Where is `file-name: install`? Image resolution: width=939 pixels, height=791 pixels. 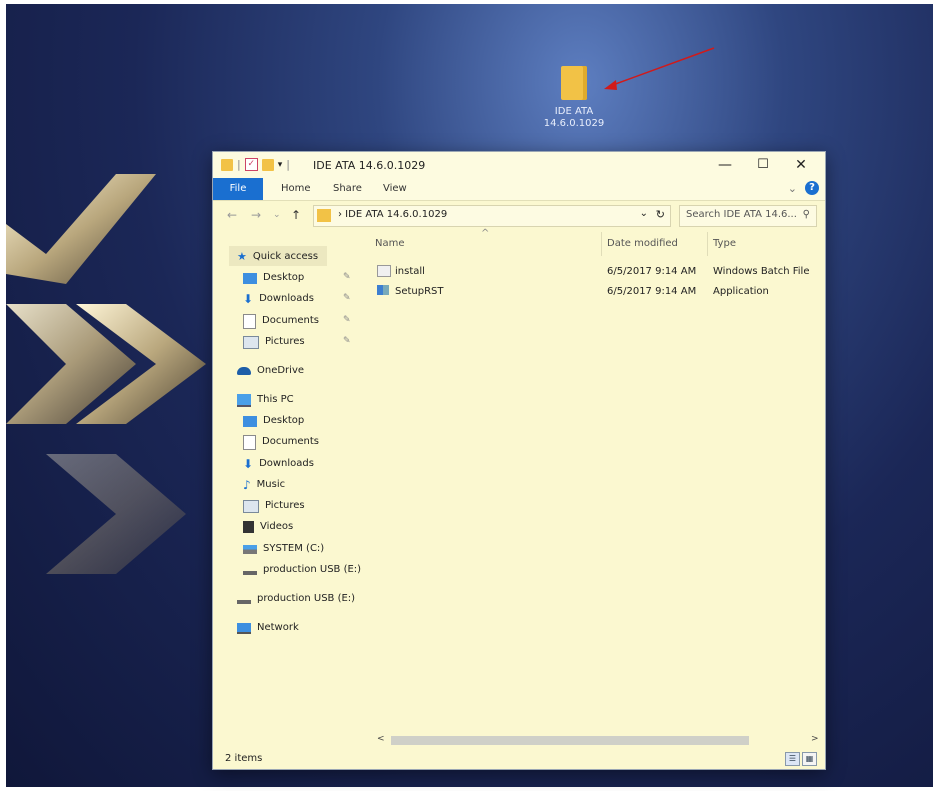 file-name: install is located at coordinates (410, 271).